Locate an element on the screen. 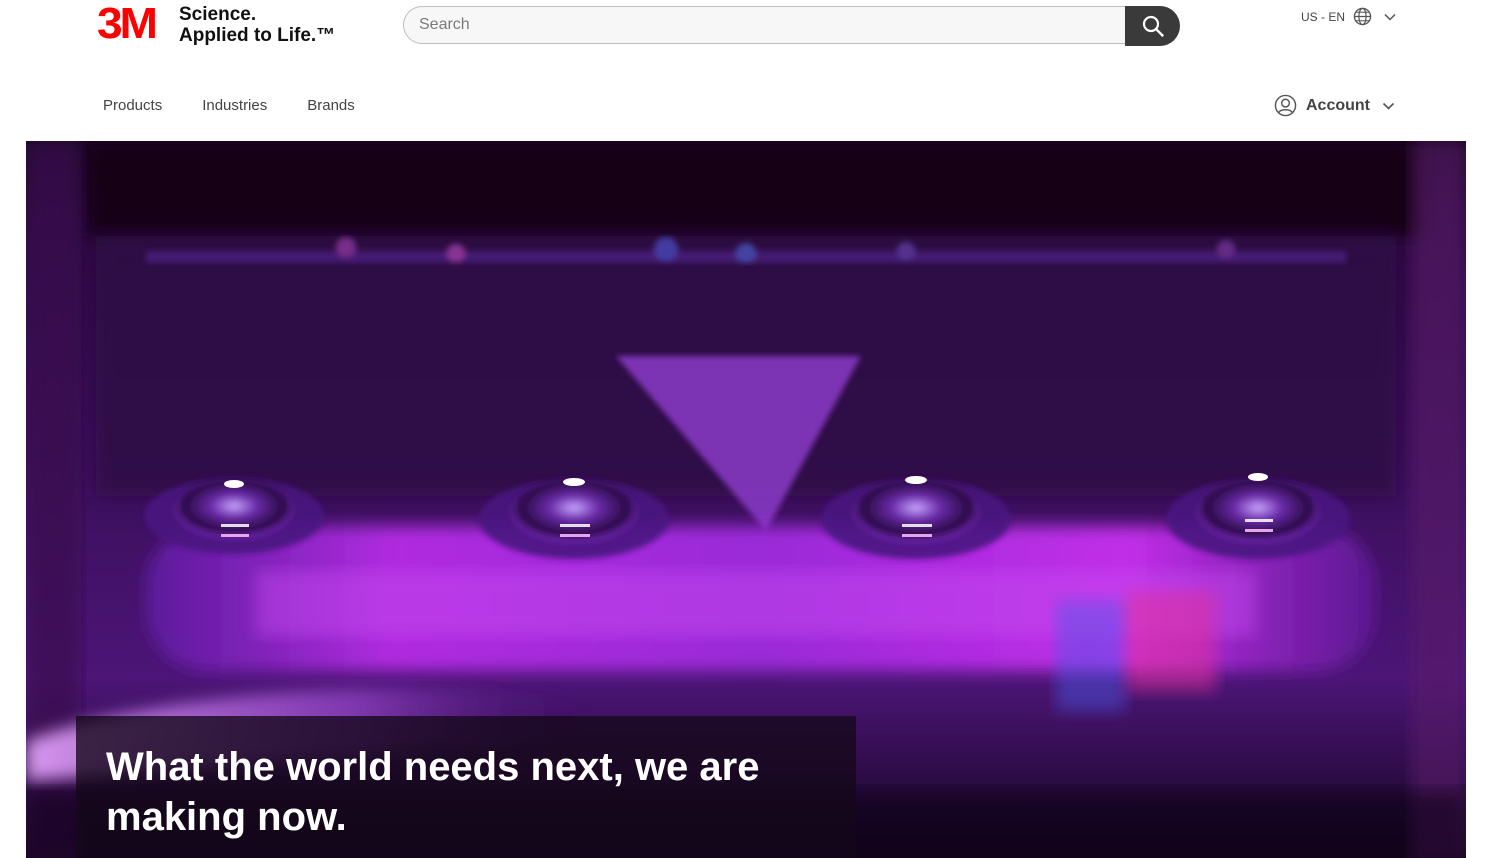  brand-logo: 3M Science. Applied to Life.™ is located at coordinates (216, 24).